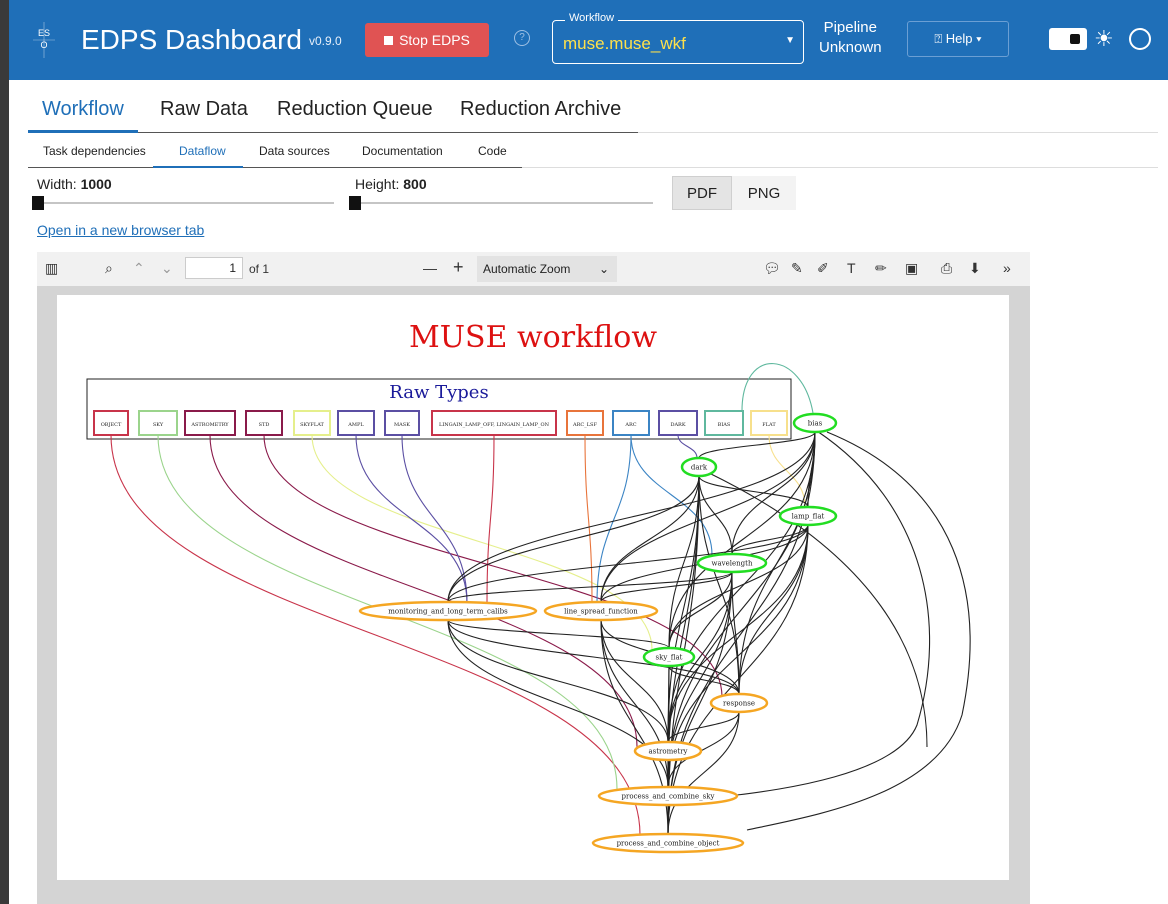  What do you see at coordinates (527, 269) in the screenshot?
I see `zoom-value: Automatic Zoom` at bounding box center [527, 269].